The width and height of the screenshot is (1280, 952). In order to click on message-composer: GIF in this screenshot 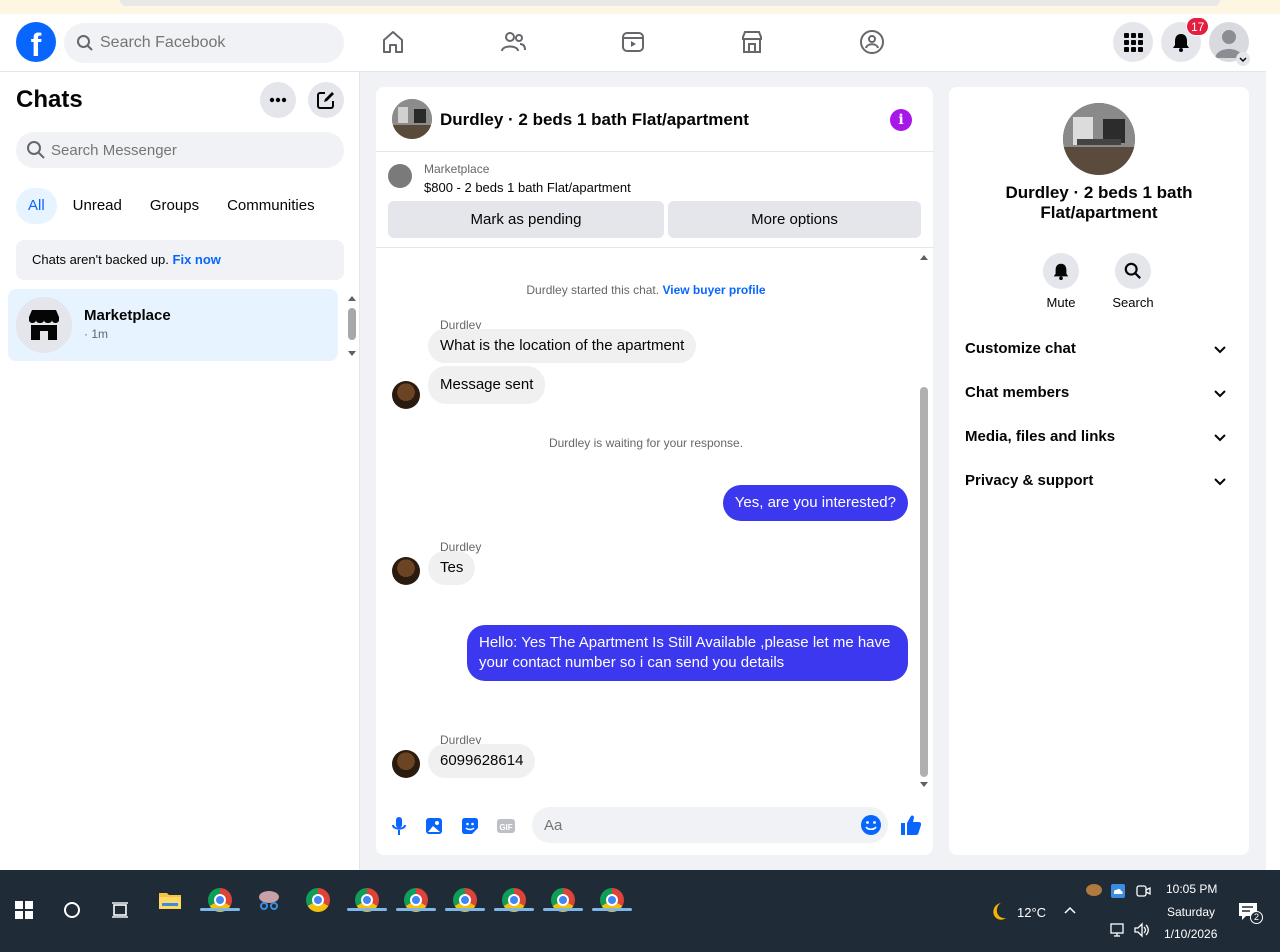, I will do `click(654, 825)`.